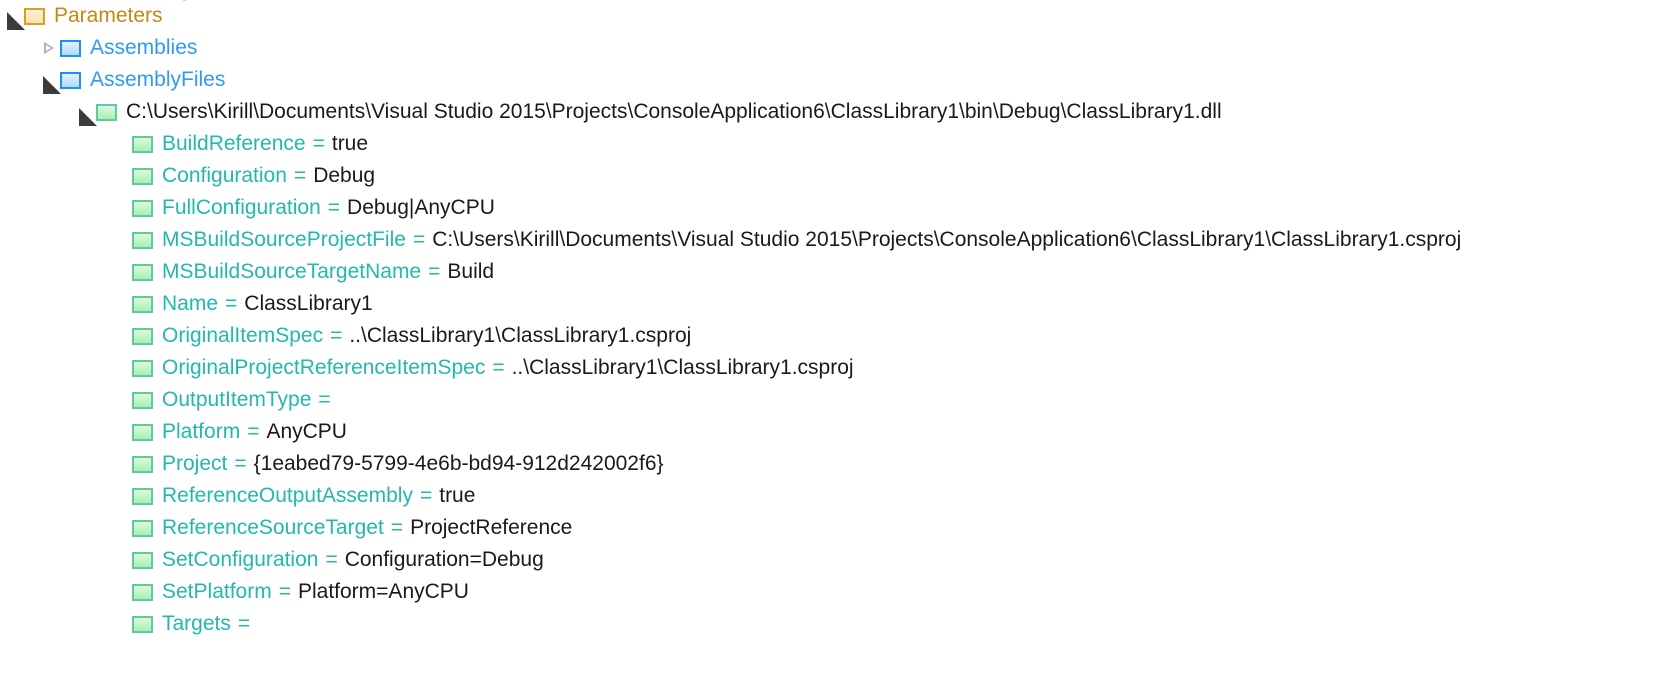 The width and height of the screenshot is (1671, 684). I want to click on tree-row: Assemblies, so click(835, 48).